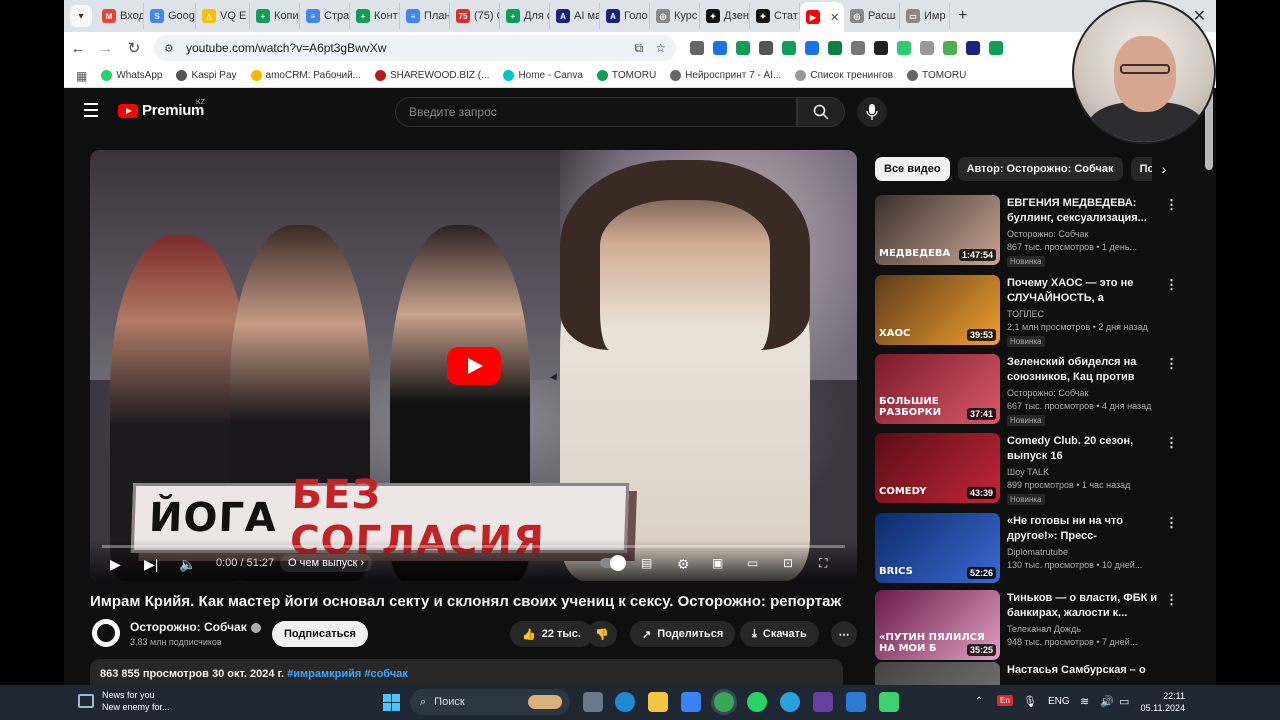  I want to click on site-info-icon: ⚙, so click(171, 48).